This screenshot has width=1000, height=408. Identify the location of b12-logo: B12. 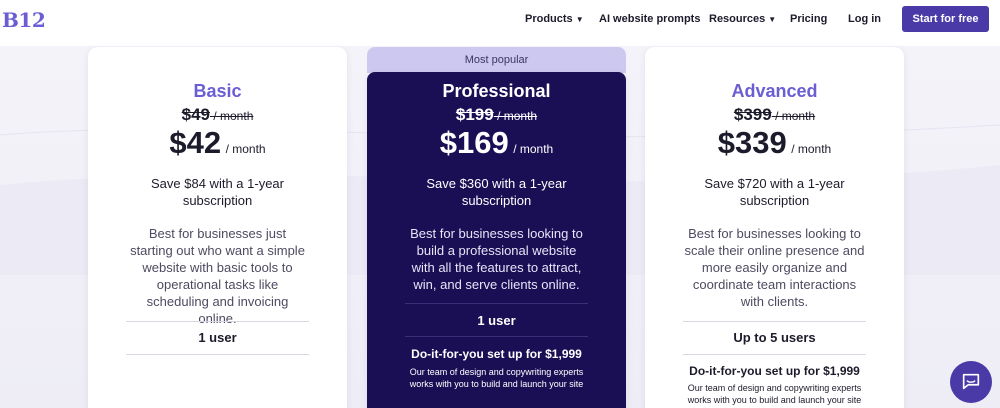
(24, 20).